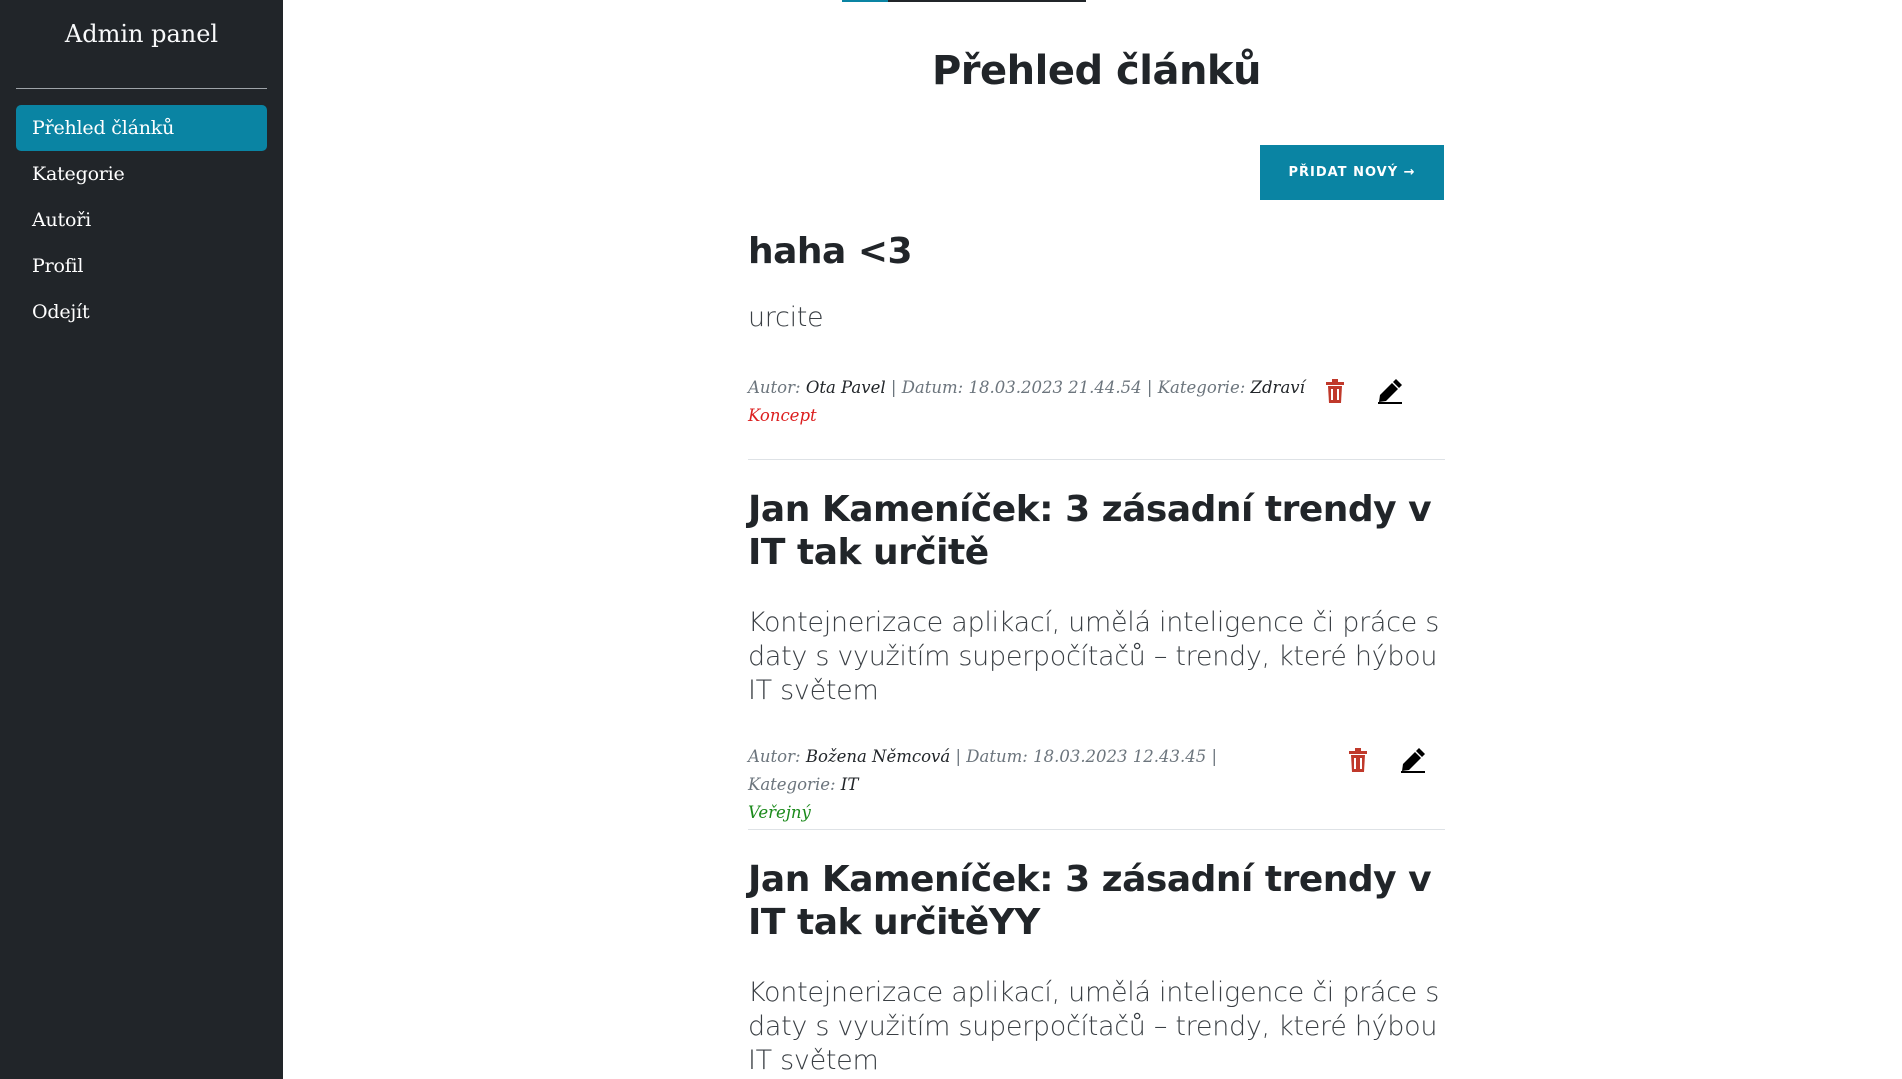 The image size is (1902, 1079). What do you see at coordinates (845, 387) in the screenshot?
I see `author-name: Ota Pavel` at bounding box center [845, 387].